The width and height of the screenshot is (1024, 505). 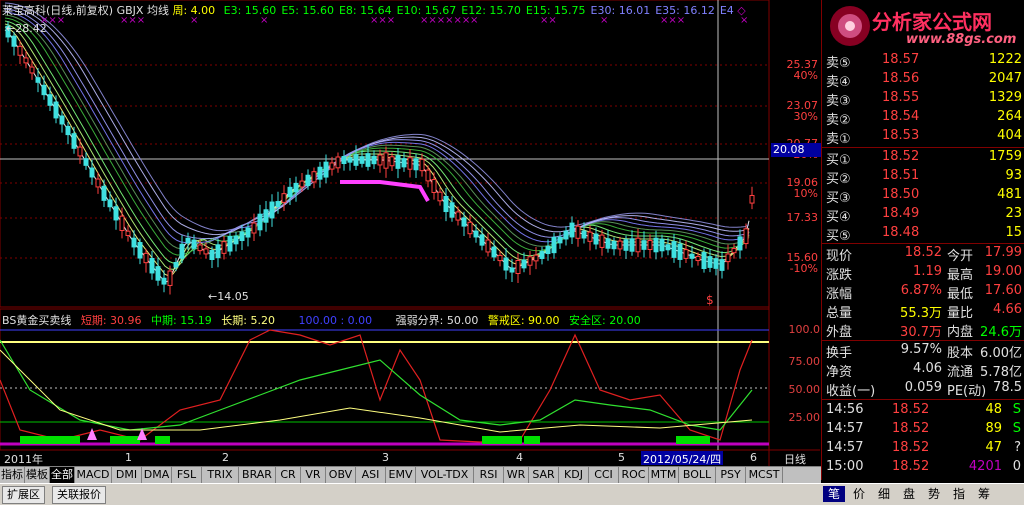 I want to click on tab-rsi: RSI, so click(x=489, y=475).